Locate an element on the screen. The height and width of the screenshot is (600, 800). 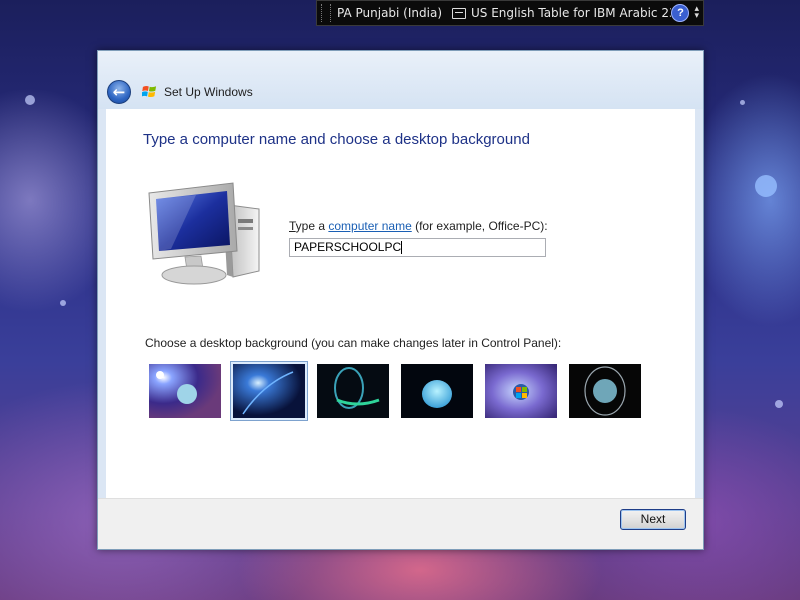
background-thumbnail-ringed-planet is located at coordinates (605, 391).